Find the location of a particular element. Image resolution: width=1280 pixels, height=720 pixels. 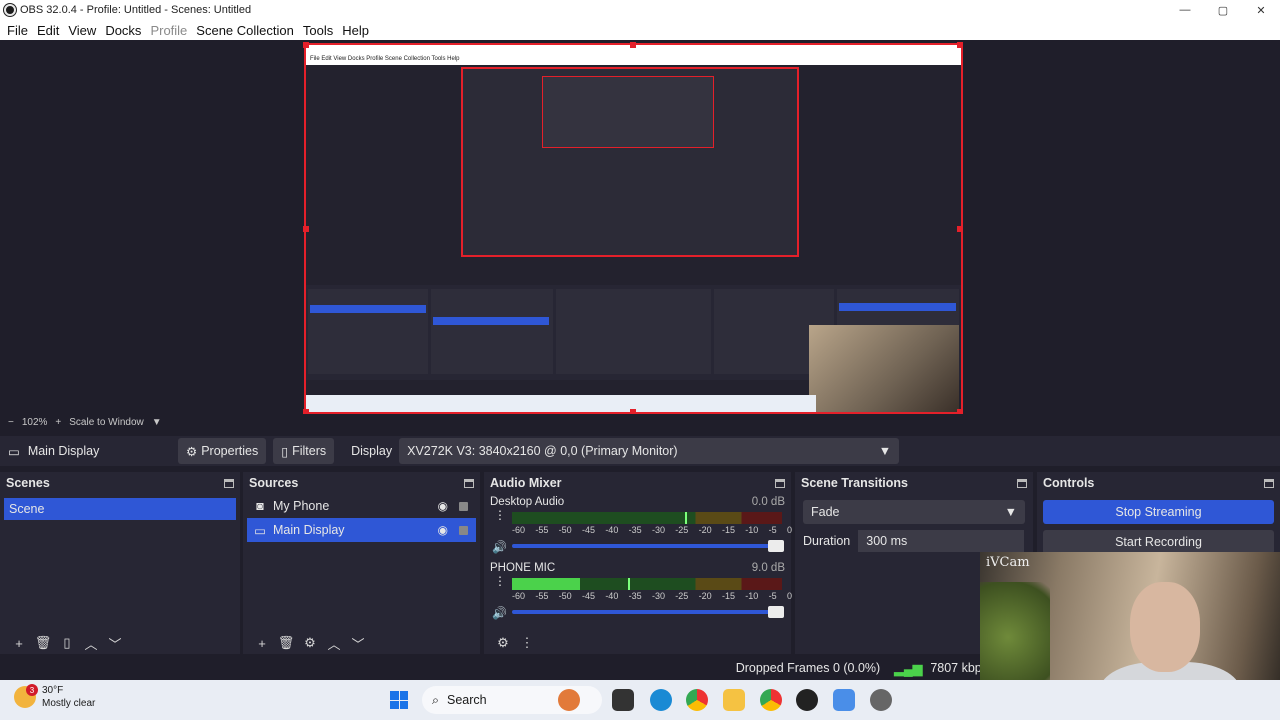

minimize-button: — is located at coordinates (1185, 10).